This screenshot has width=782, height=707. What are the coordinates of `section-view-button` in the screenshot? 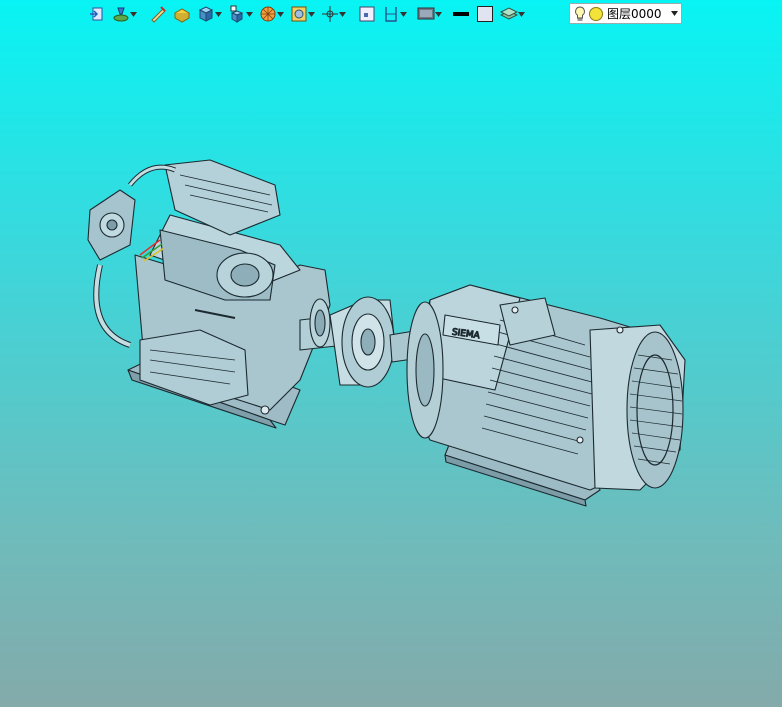 It's located at (302, 14).